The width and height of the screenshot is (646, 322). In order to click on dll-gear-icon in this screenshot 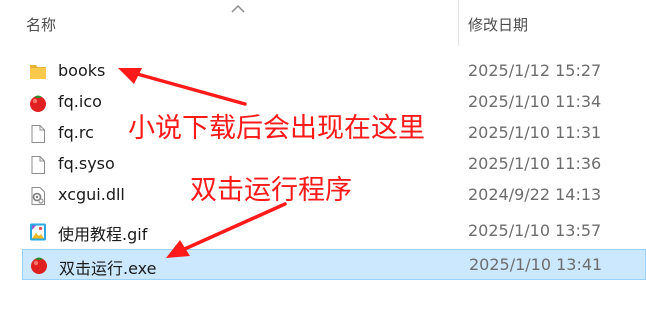, I will do `click(38, 196)`.